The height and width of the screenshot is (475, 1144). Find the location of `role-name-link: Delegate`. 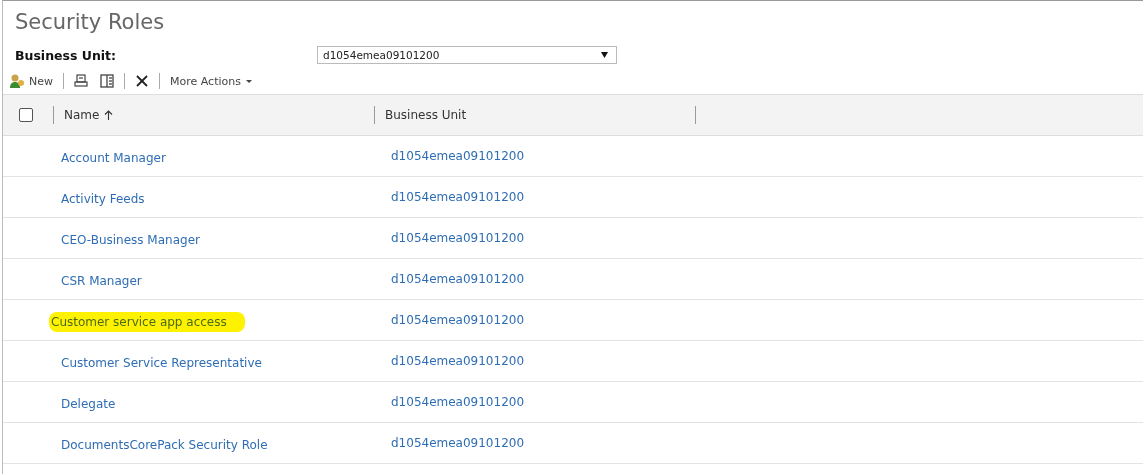

role-name-link: Delegate is located at coordinates (88, 403).